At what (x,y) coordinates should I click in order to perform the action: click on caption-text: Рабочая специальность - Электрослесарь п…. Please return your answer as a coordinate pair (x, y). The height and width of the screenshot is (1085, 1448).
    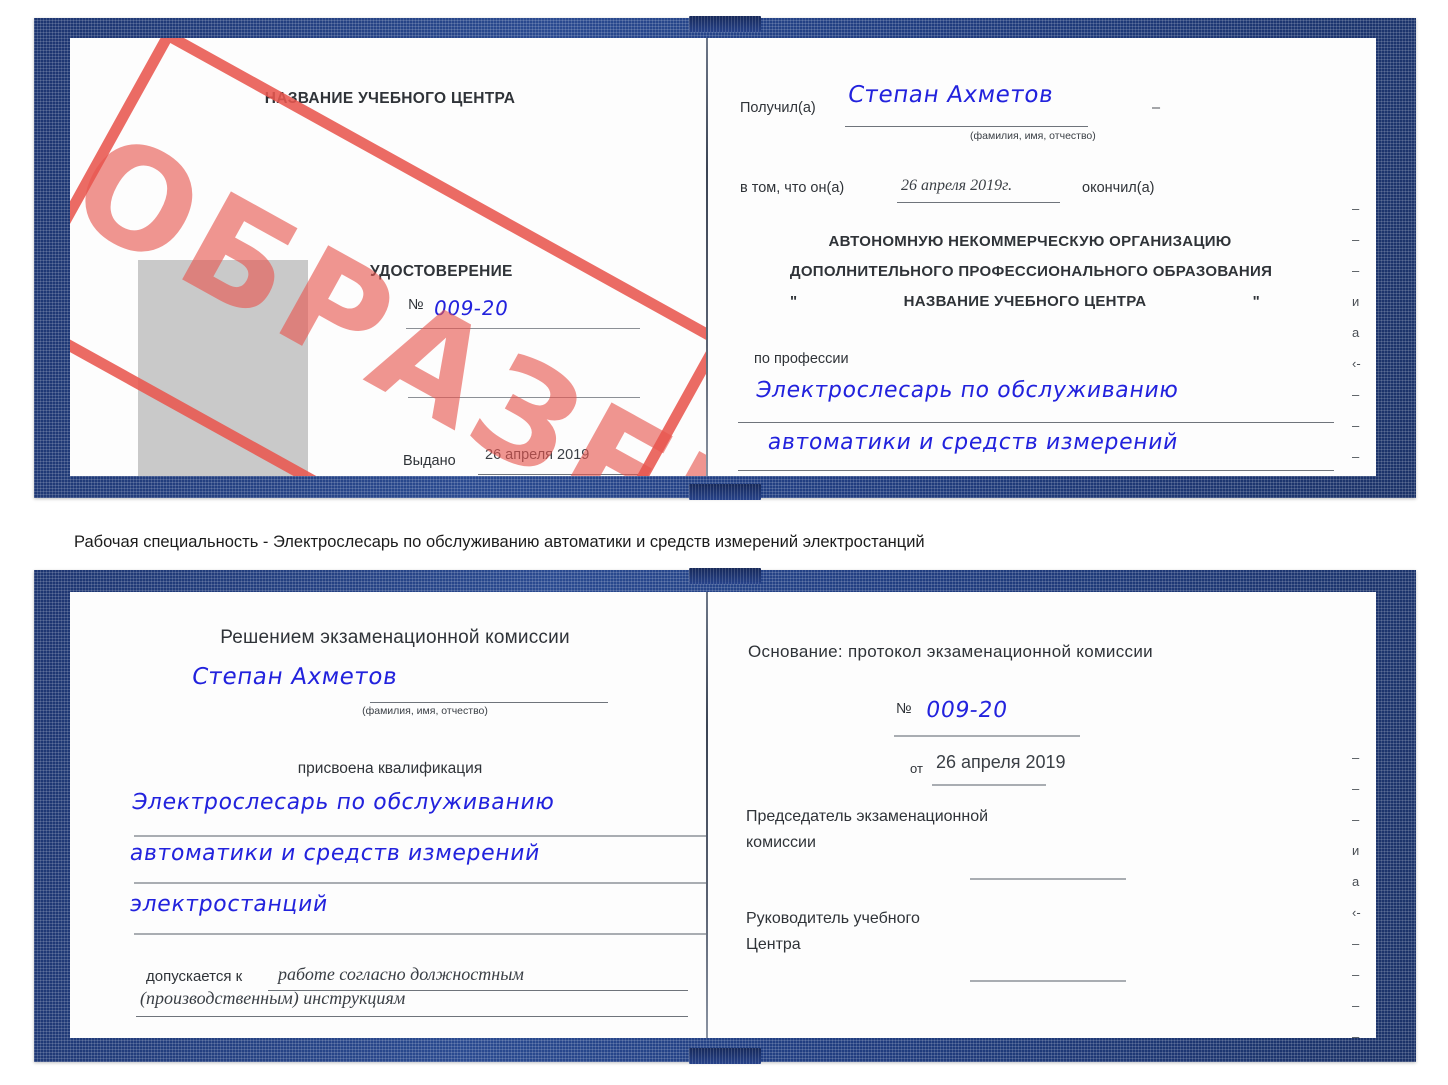
    Looking at the image, I should click on (499, 542).